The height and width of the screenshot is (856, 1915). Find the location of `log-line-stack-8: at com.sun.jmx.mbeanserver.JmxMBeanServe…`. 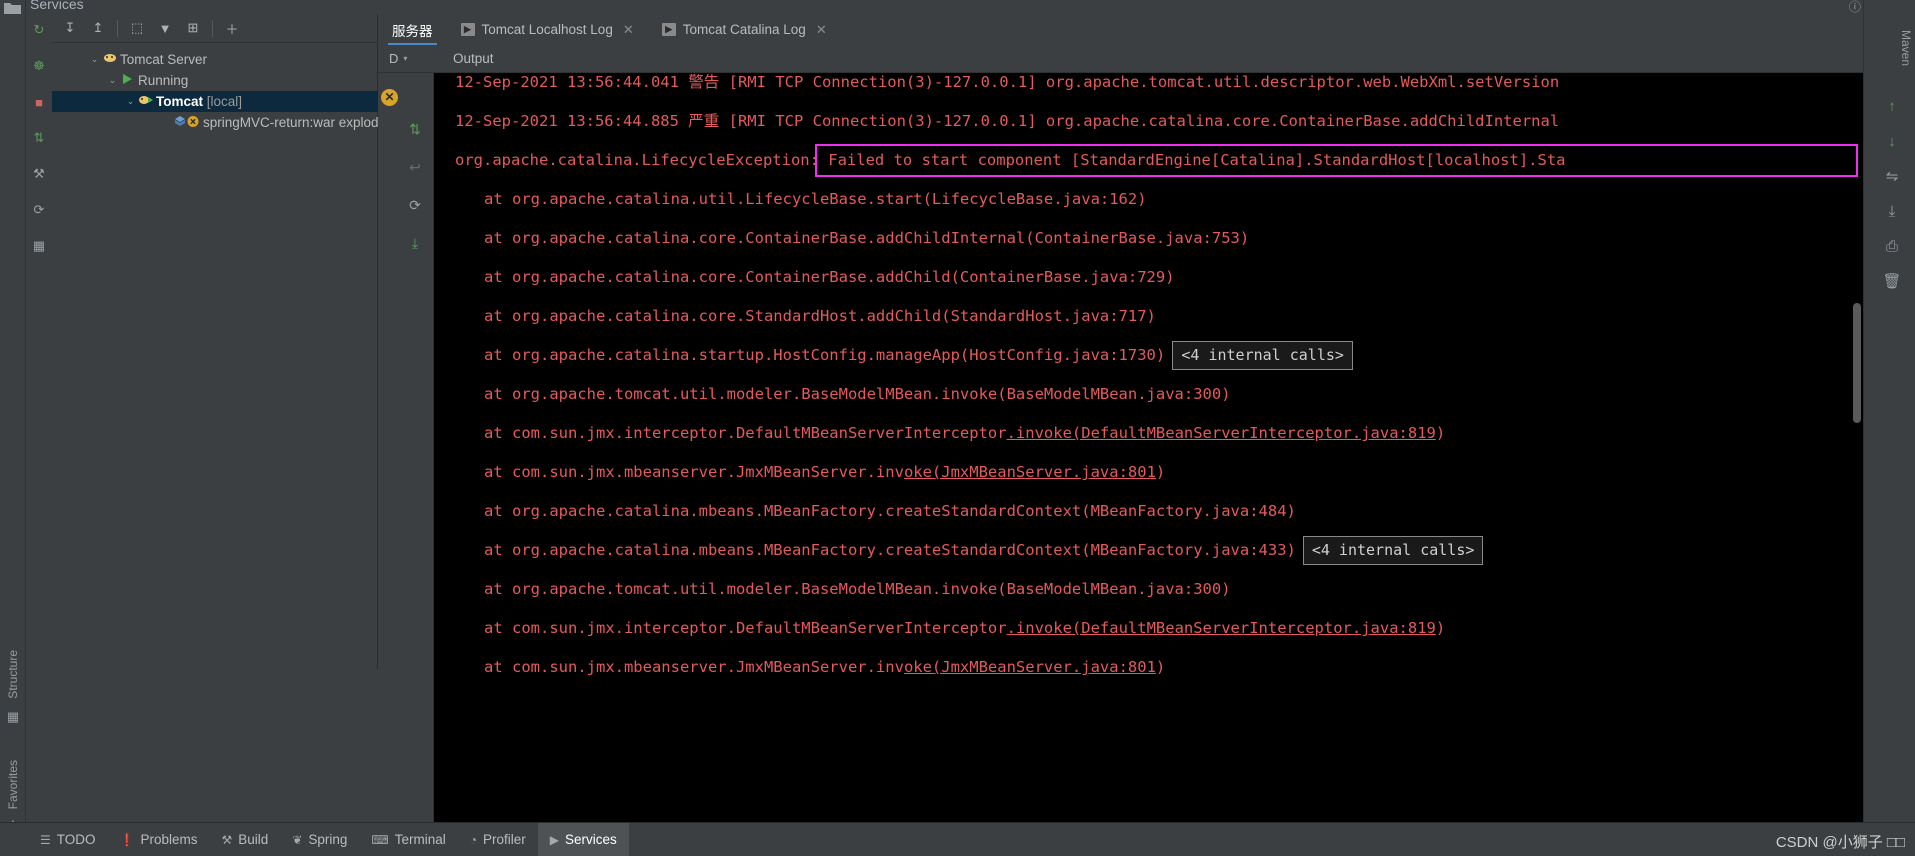

log-line-stack-8: at com.sun.jmx.mbeanserver.JmxMBeanServe… is located at coordinates (825, 472).